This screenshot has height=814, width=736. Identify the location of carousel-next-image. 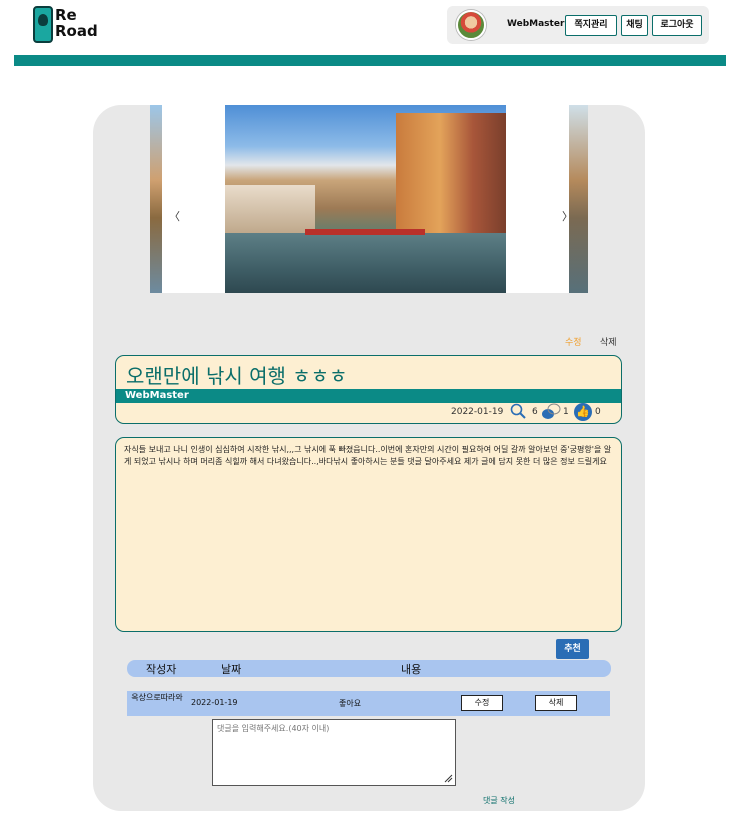
(578, 199).